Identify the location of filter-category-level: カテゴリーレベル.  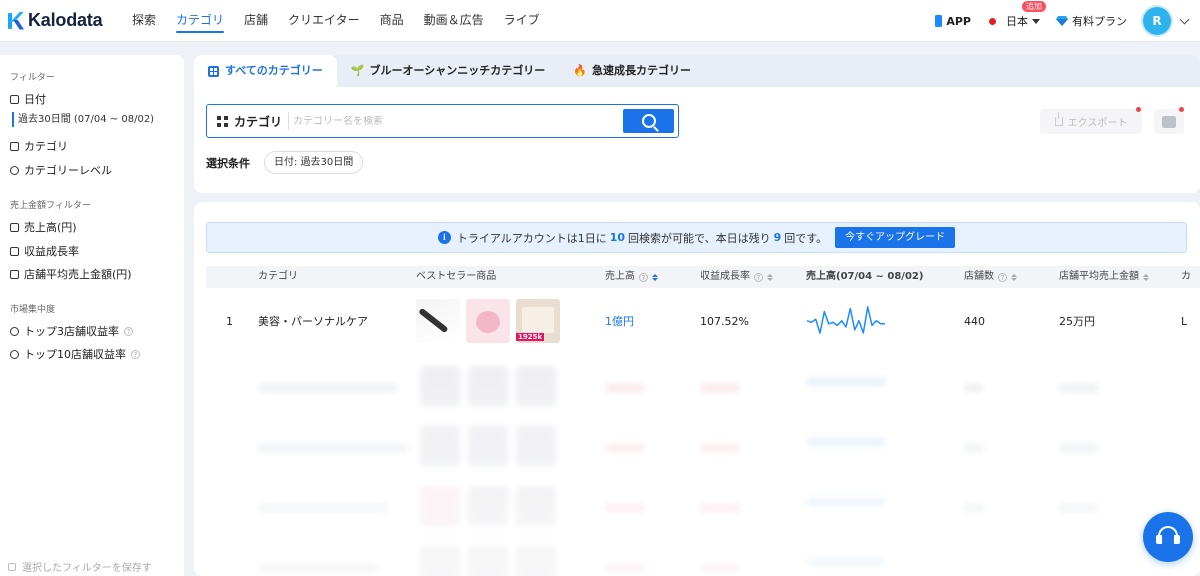
(56, 170).